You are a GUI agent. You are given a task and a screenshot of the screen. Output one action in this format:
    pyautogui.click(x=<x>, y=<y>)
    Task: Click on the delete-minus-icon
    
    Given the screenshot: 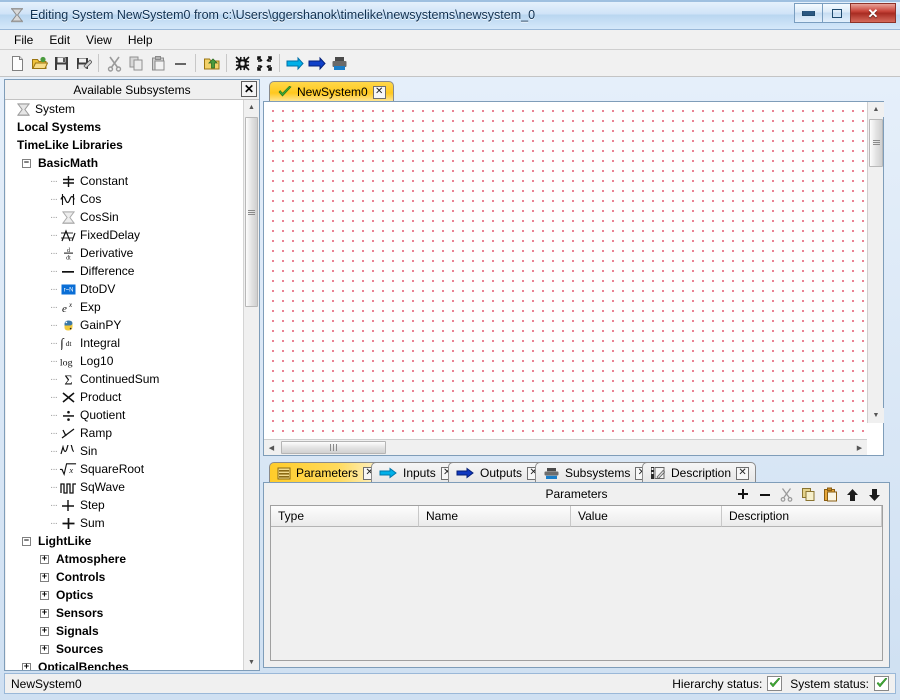 What is the action you would take?
    pyautogui.click(x=180, y=63)
    